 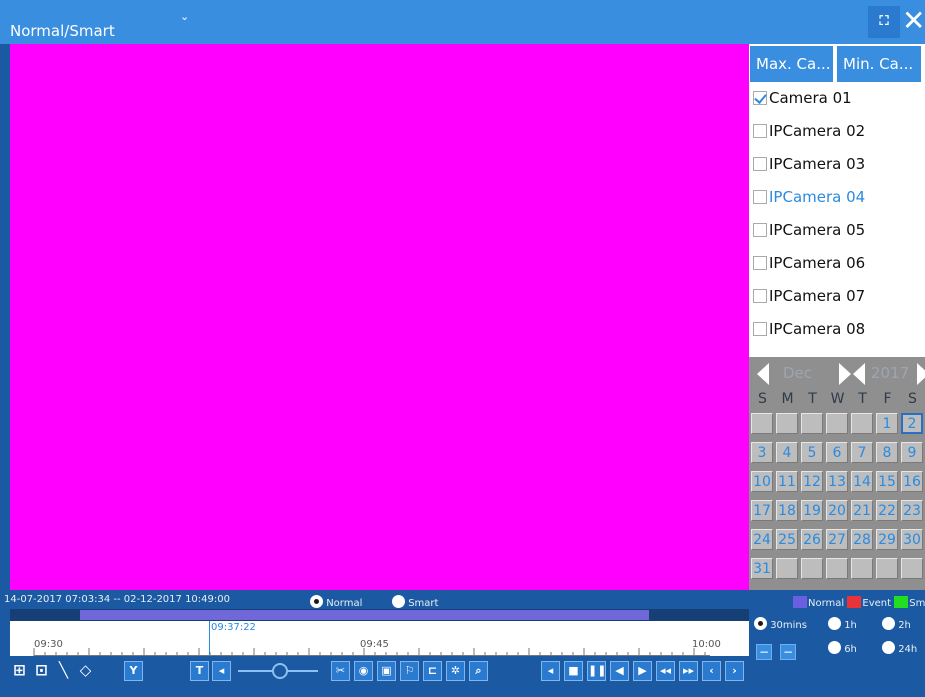 I want to click on zoom-out-button: −, so click(x=788, y=652).